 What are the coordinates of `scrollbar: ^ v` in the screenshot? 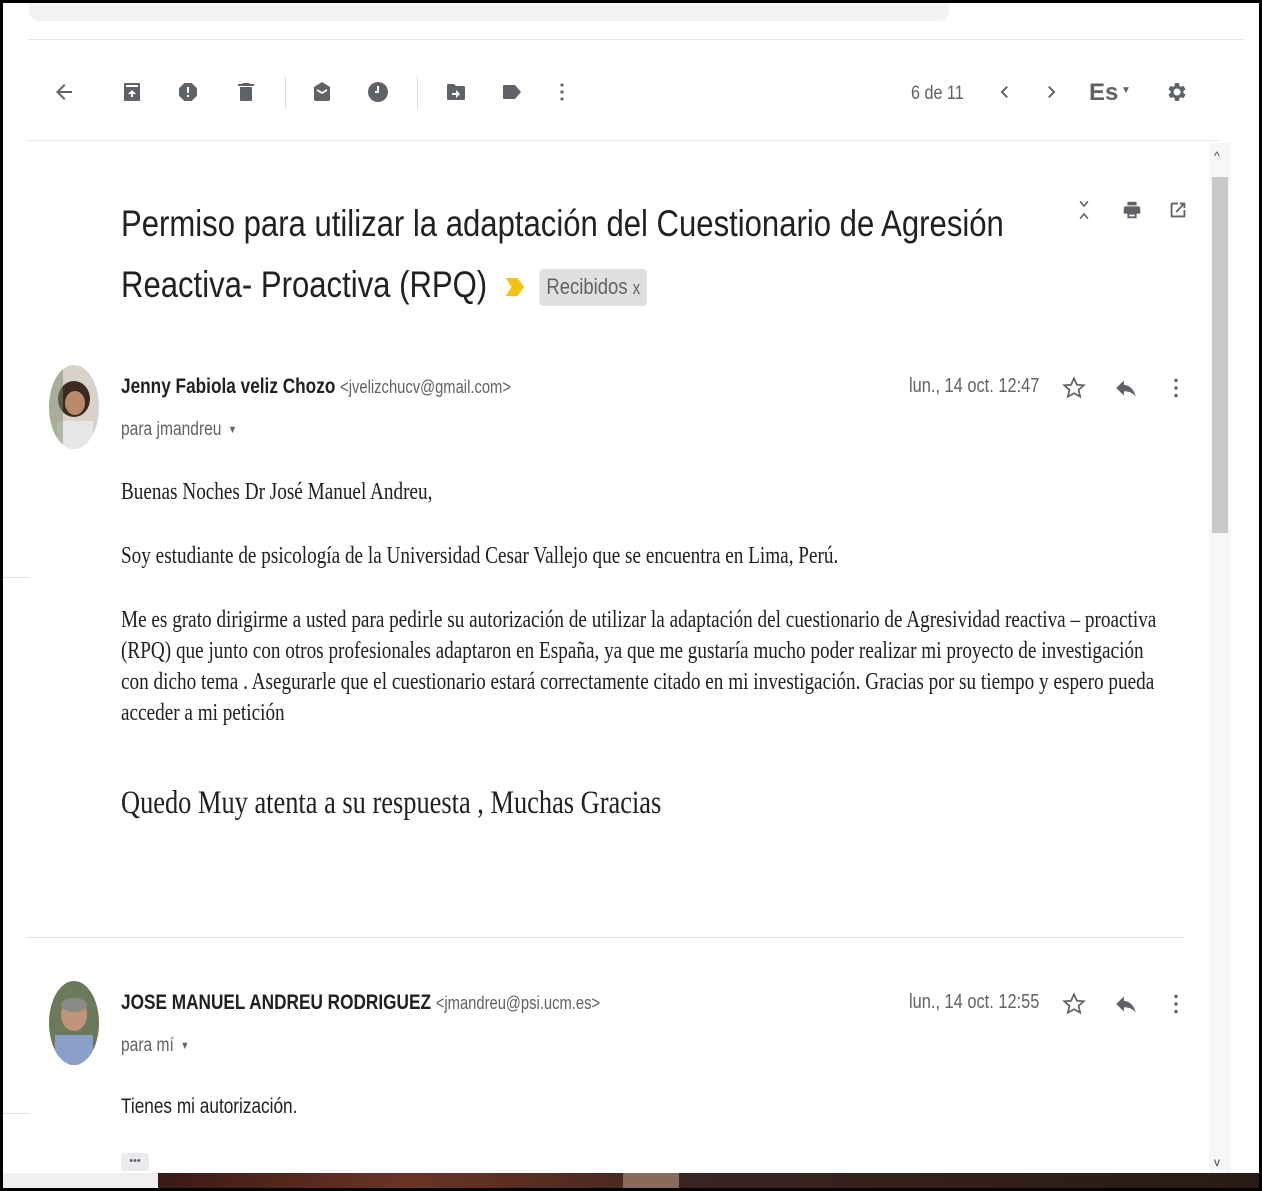 It's located at (1220, 658).